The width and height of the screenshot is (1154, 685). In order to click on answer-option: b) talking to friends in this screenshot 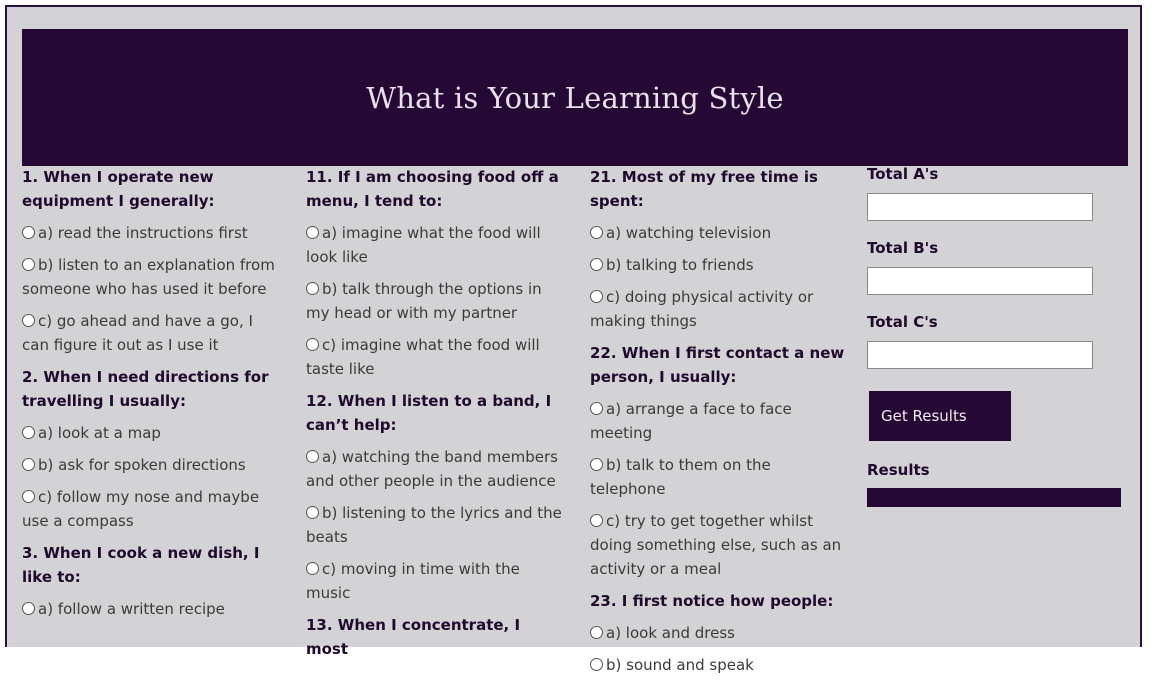, I will do `click(719, 265)`.